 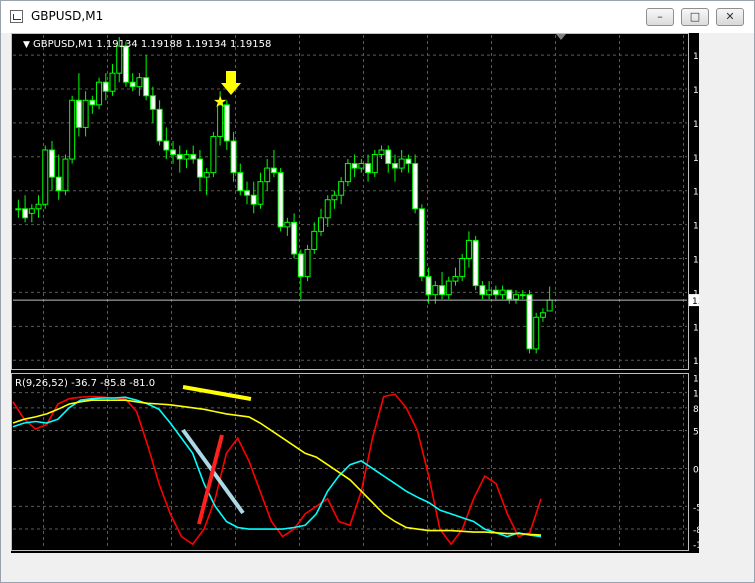 I want to click on indicator-tick-label: -80, so click(x=696, y=531).